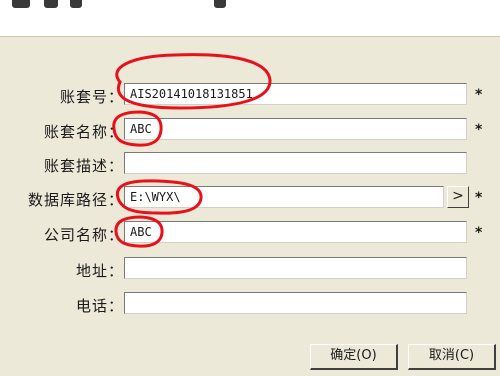  I want to click on company-name-label: 公司名称：, so click(83, 235).